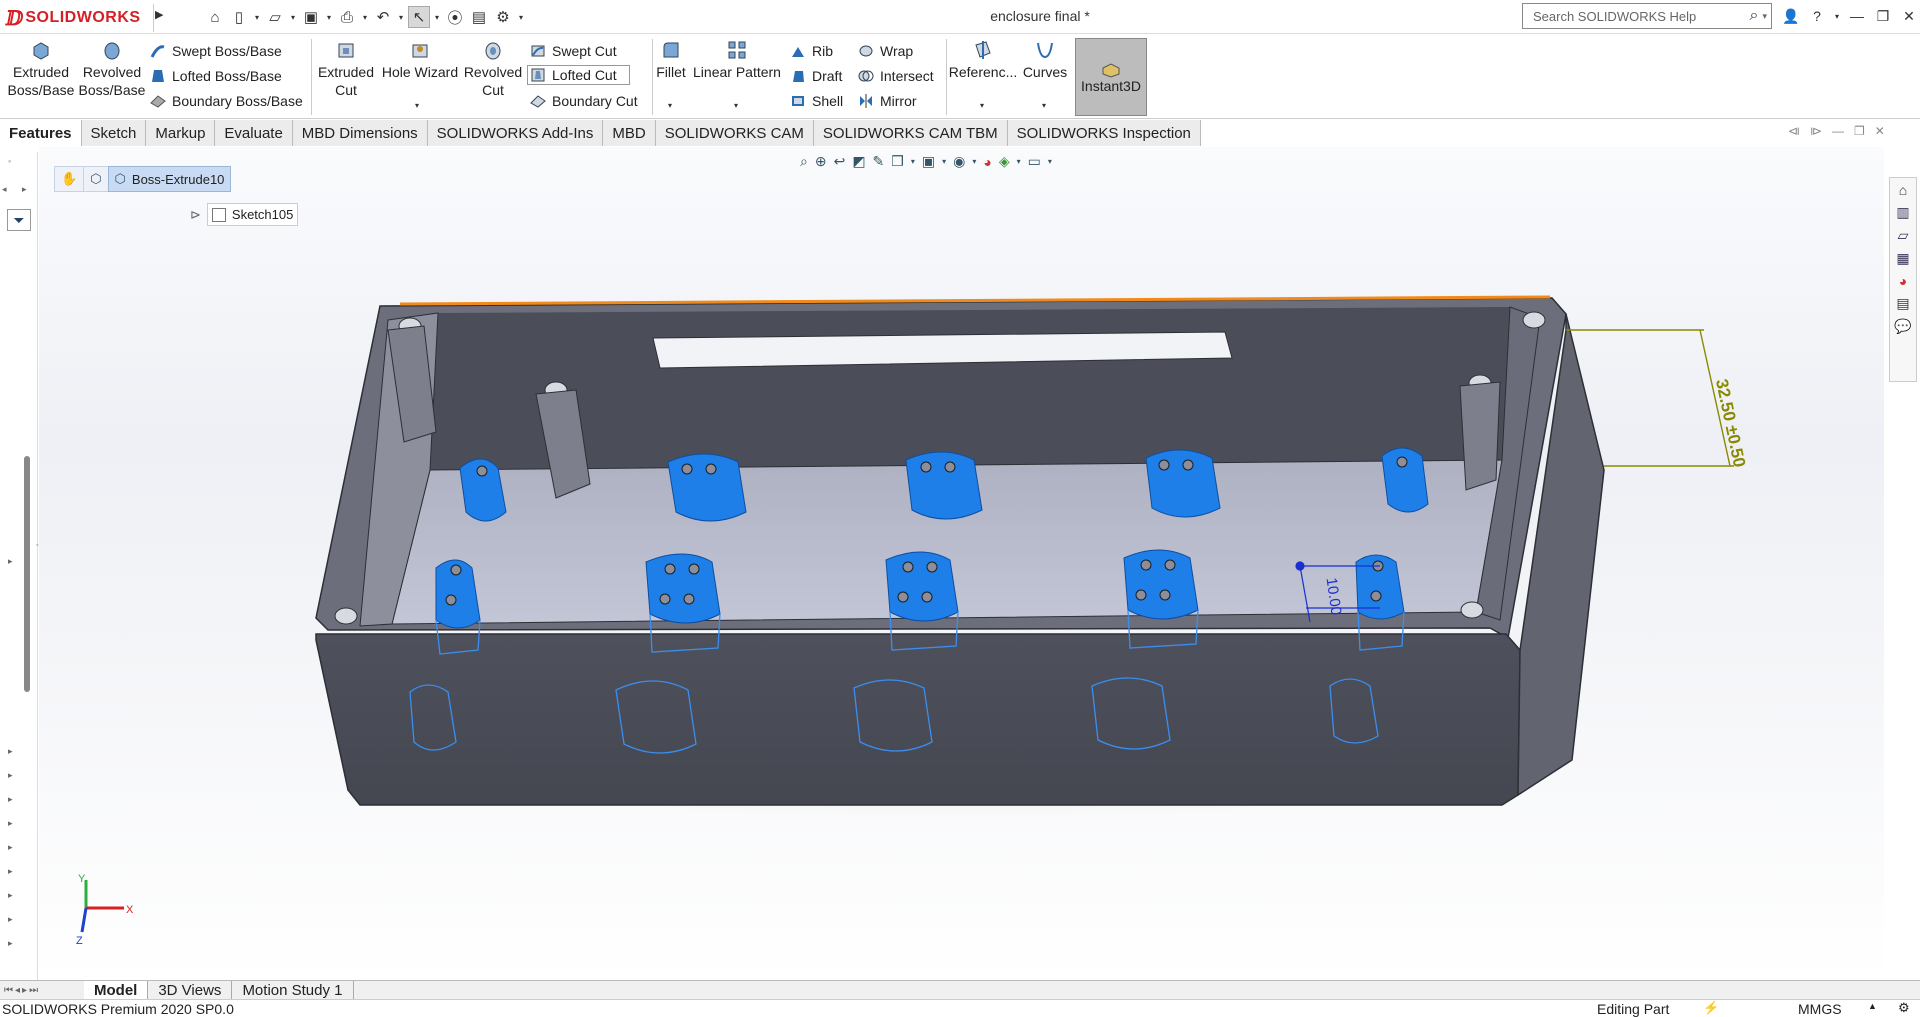  I want to click on breadcrumb-sketch: ⊳ Sketch105, so click(244, 214).